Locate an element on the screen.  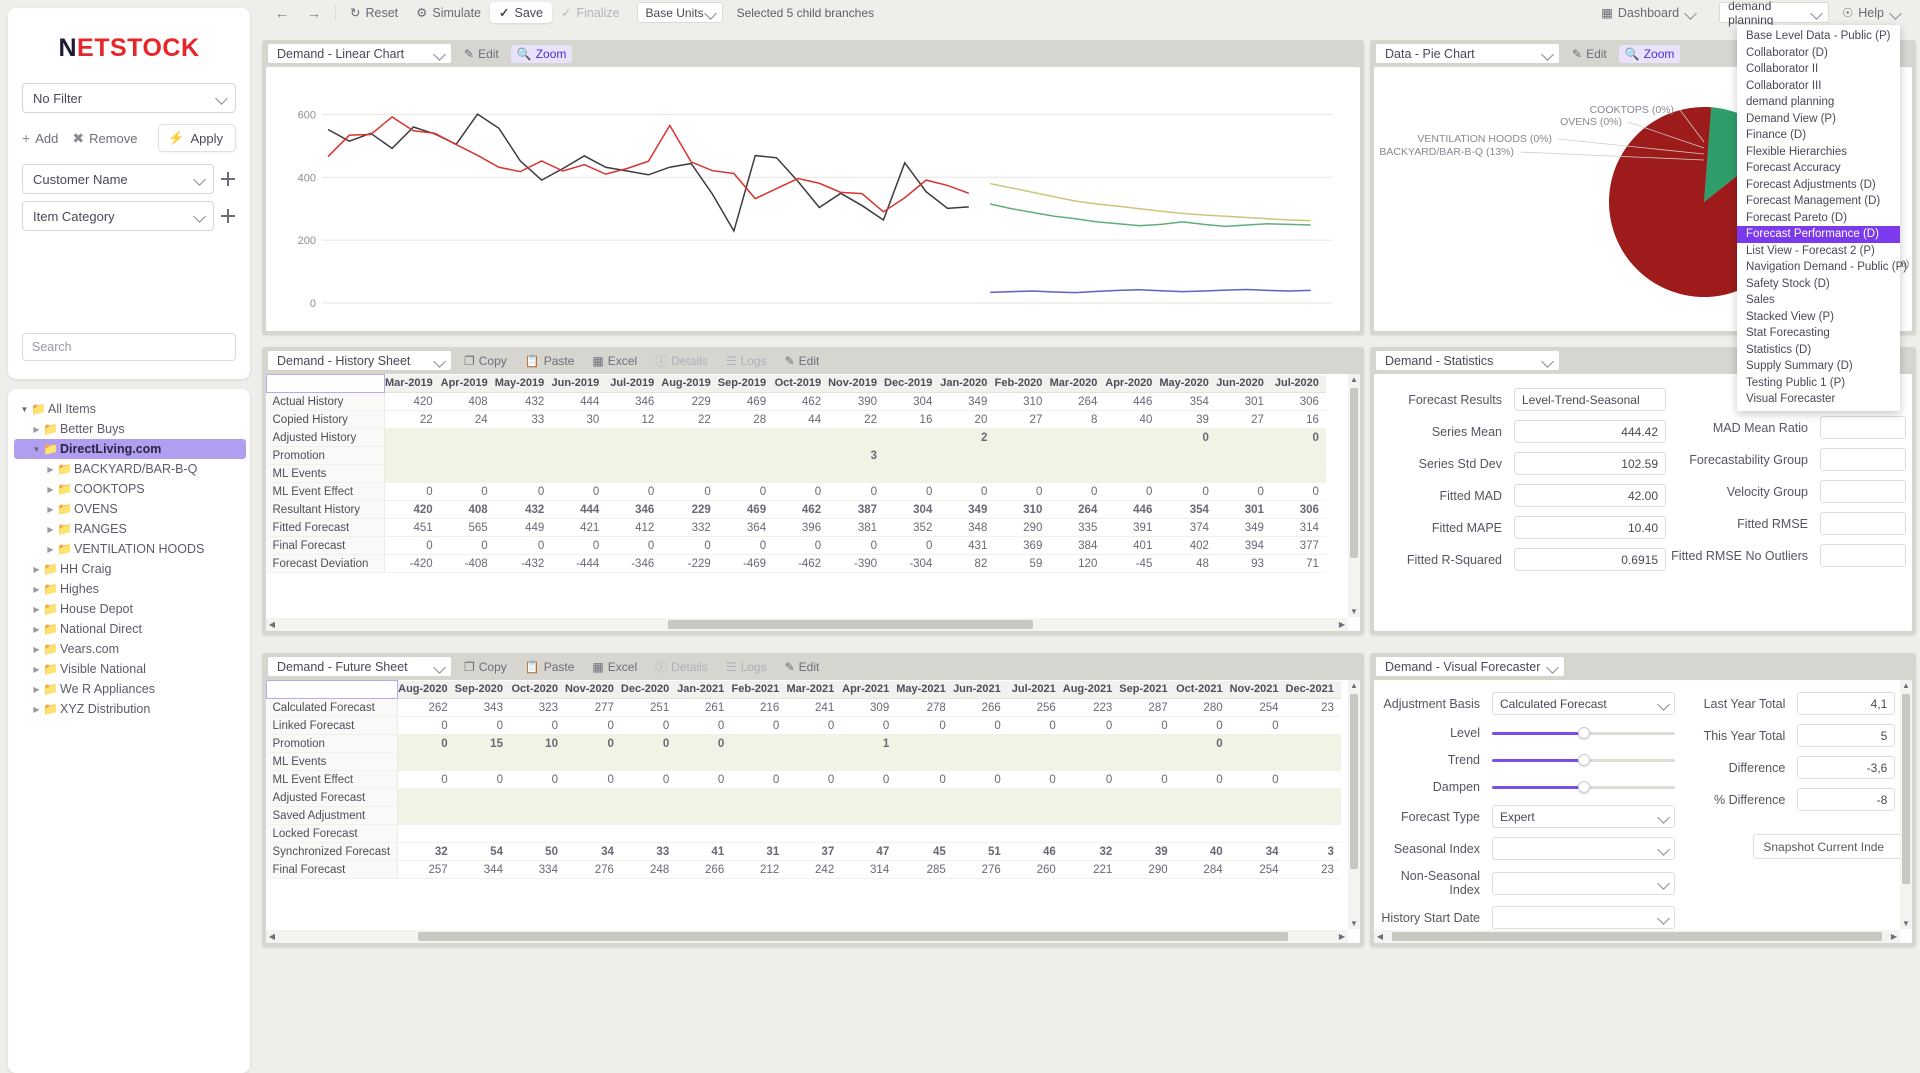
tree-item: ▶ 📁 RANGES is located at coordinates (130, 529).